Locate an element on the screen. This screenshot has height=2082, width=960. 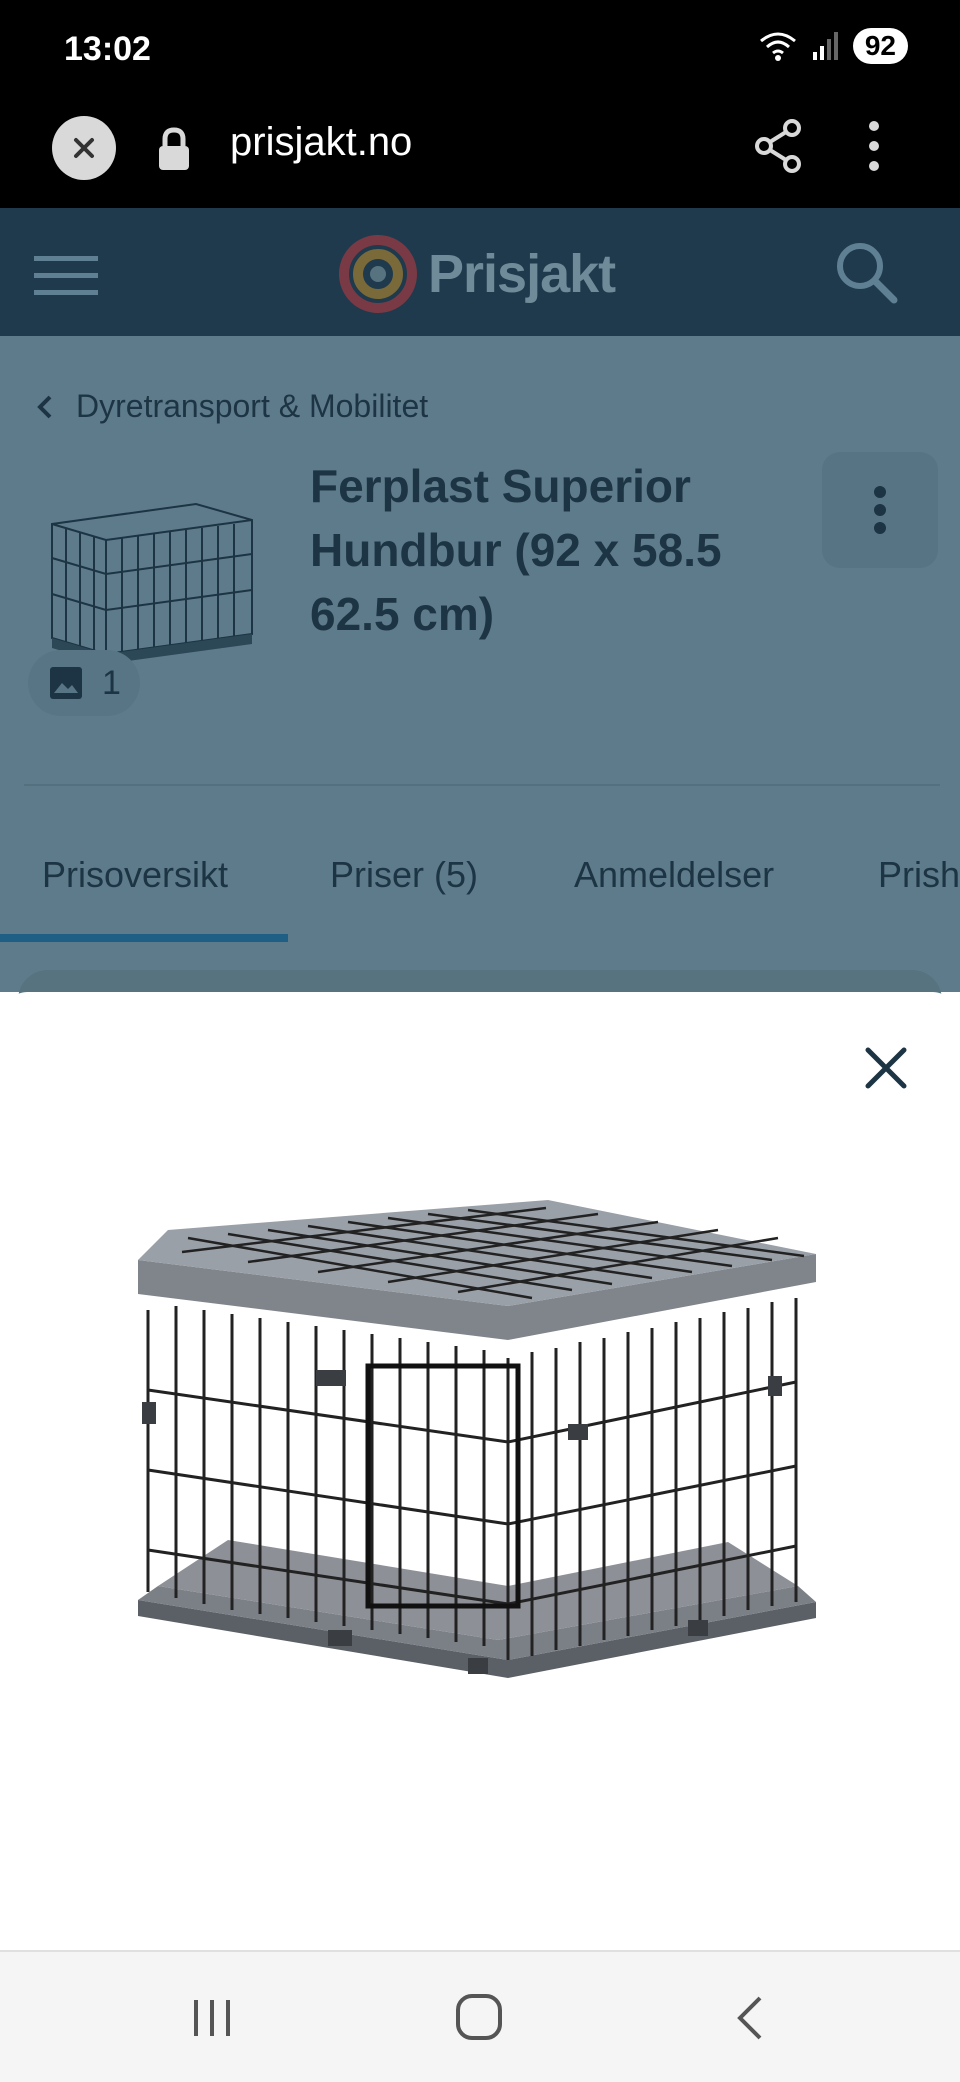
status-icons: 92 is located at coordinates (832, 46).